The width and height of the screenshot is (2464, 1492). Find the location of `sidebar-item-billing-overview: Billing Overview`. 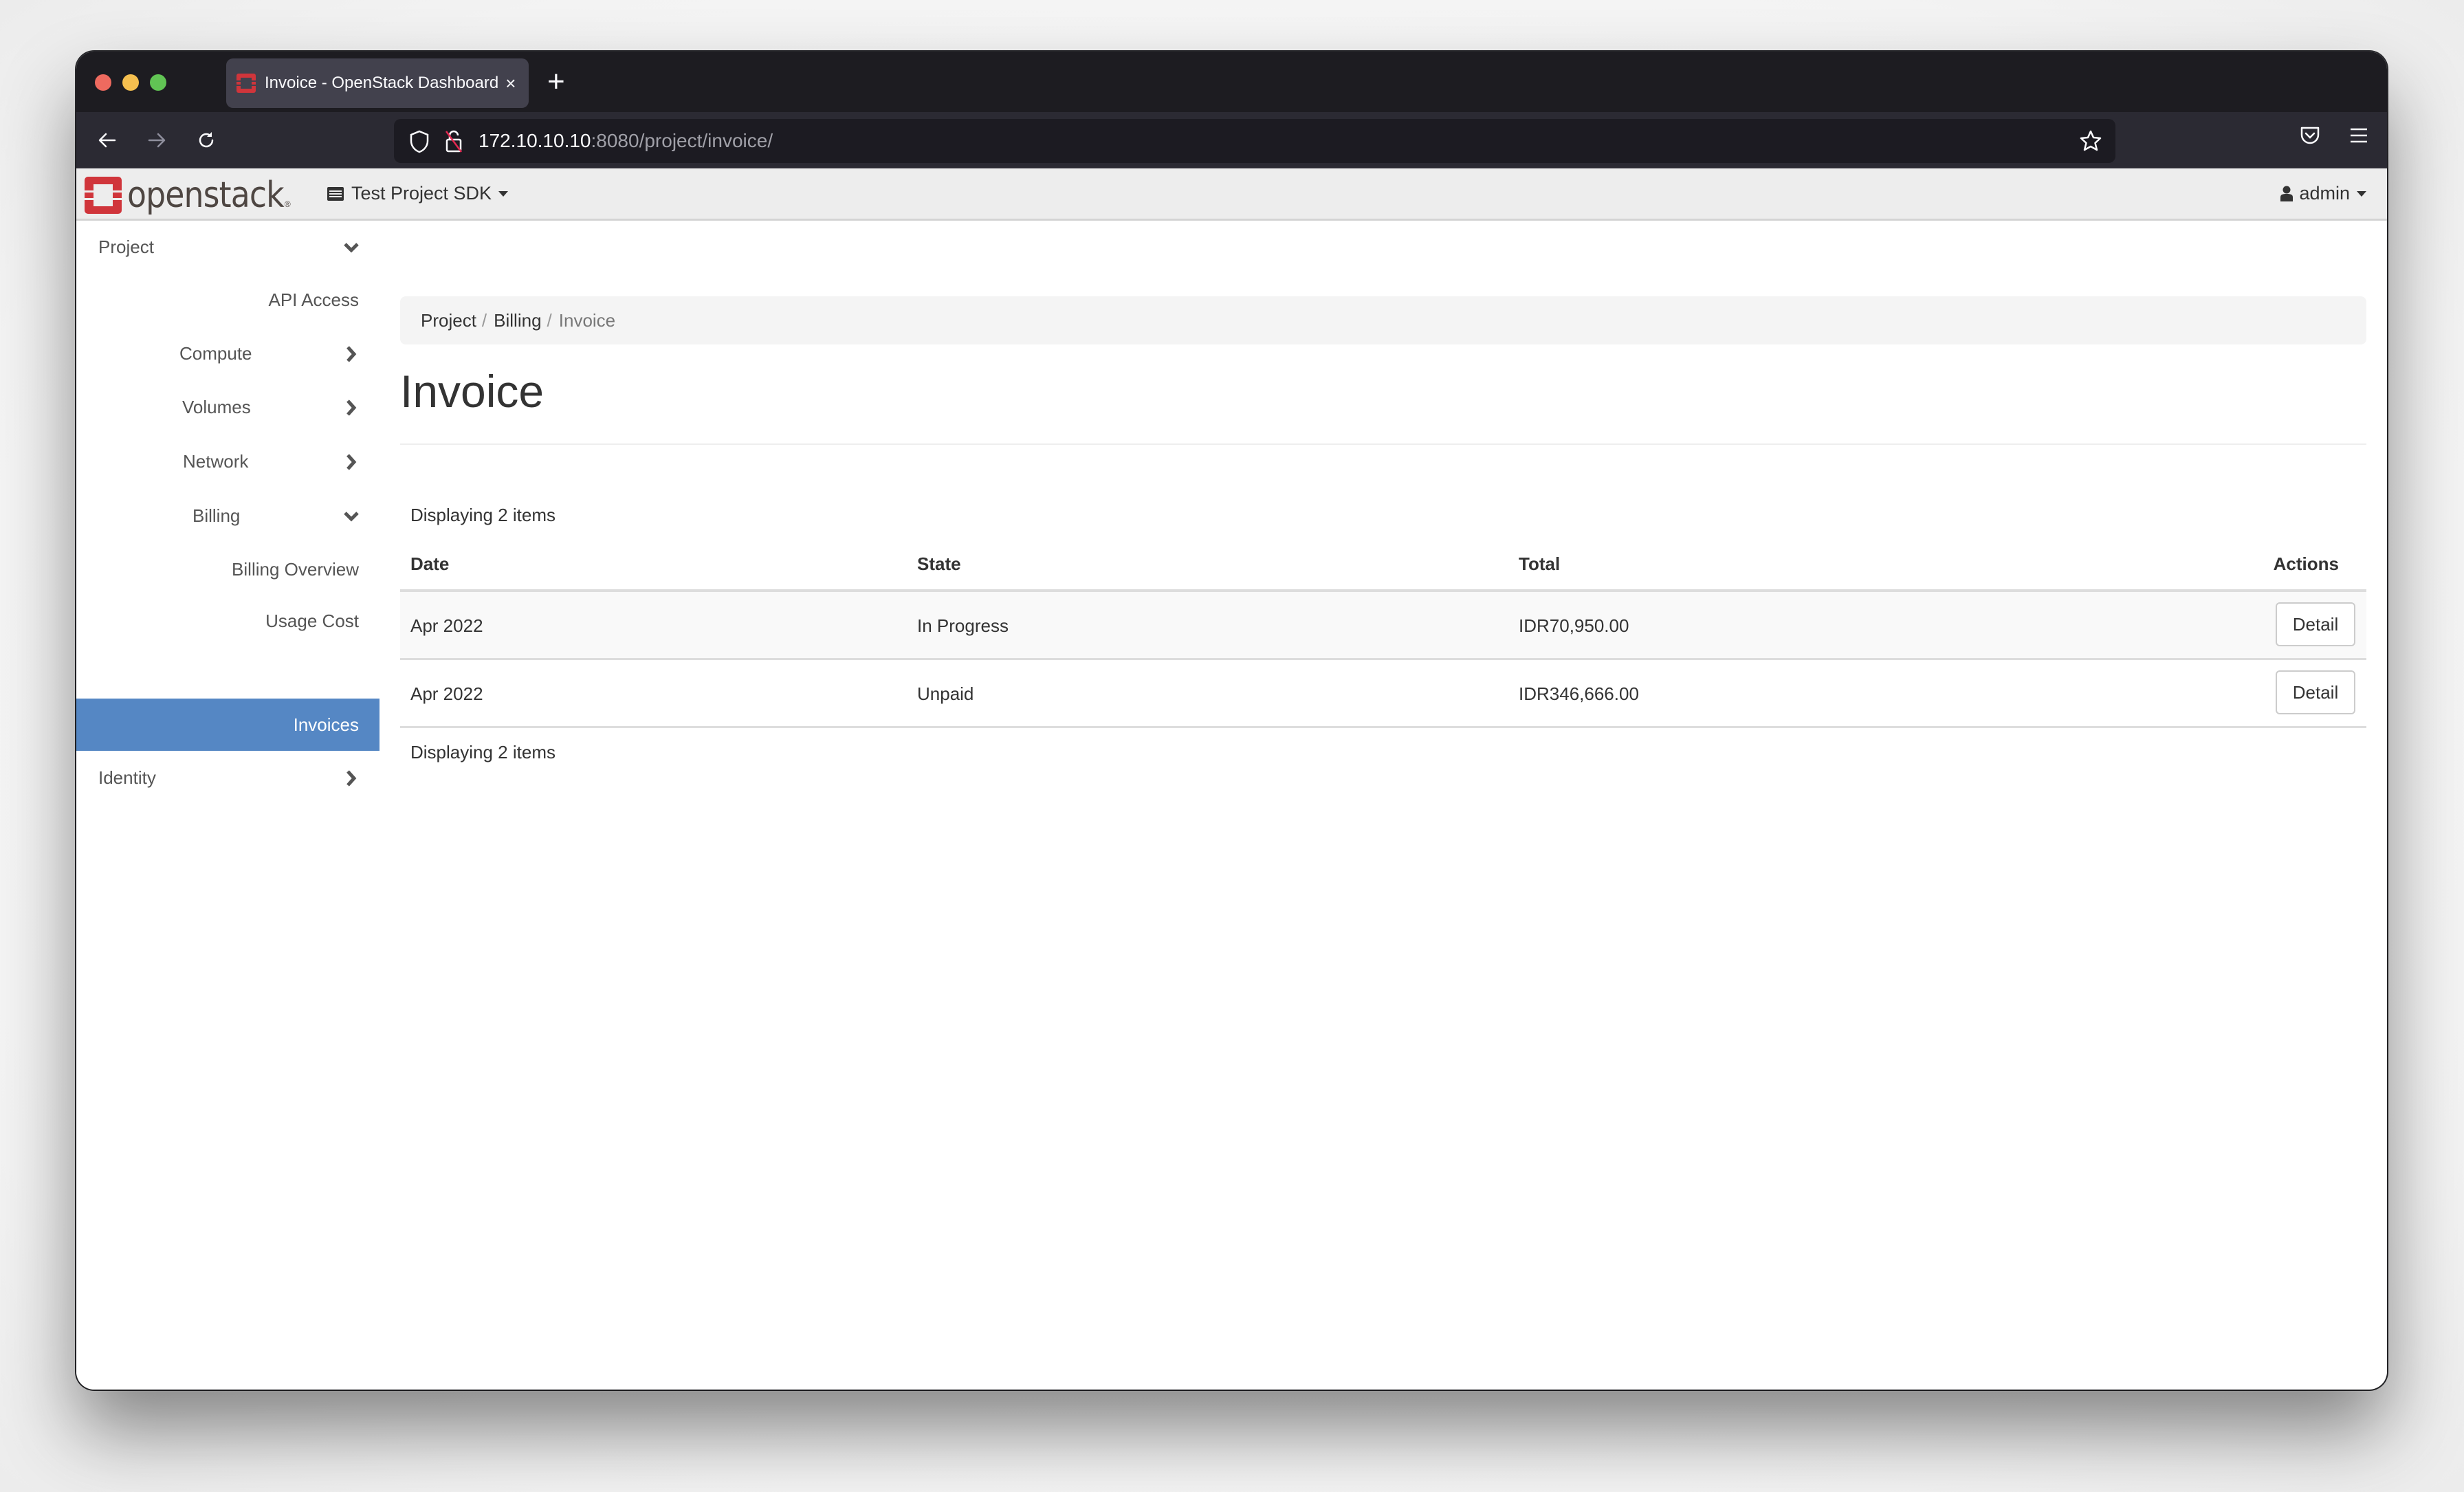

sidebar-item-billing-overview: Billing Overview is located at coordinates (228, 569).